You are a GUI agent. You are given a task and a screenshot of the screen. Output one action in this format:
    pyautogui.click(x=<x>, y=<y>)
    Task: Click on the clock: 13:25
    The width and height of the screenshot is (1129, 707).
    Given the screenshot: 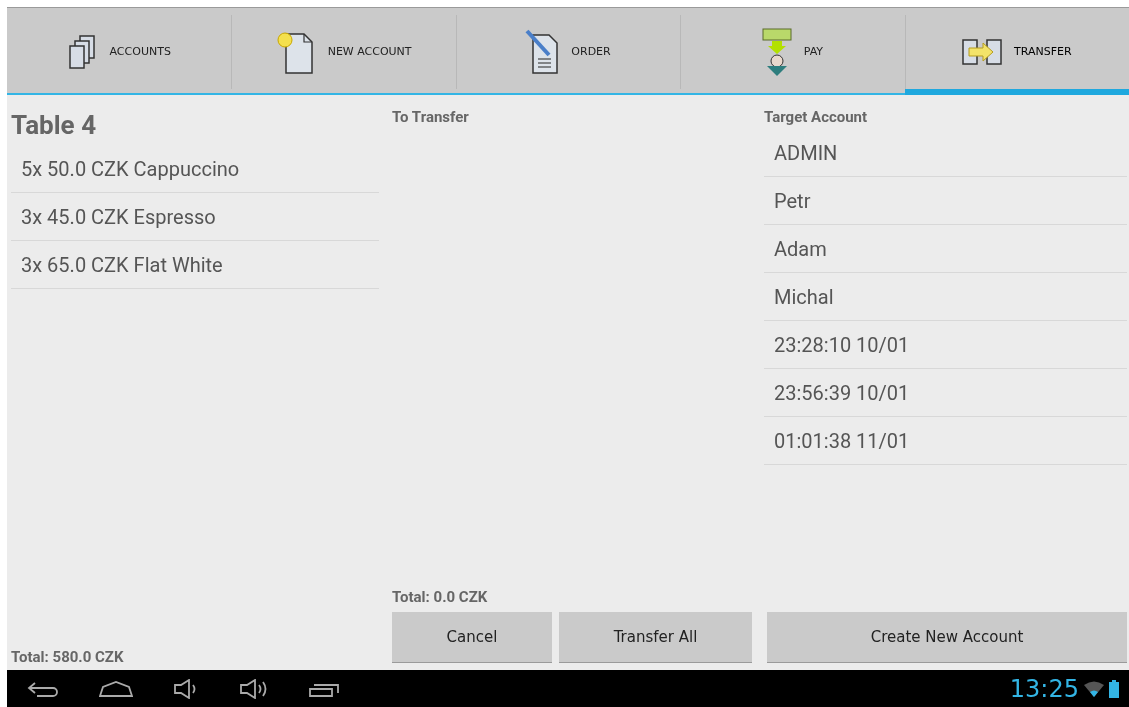 What is the action you would take?
    pyautogui.click(x=1044, y=688)
    